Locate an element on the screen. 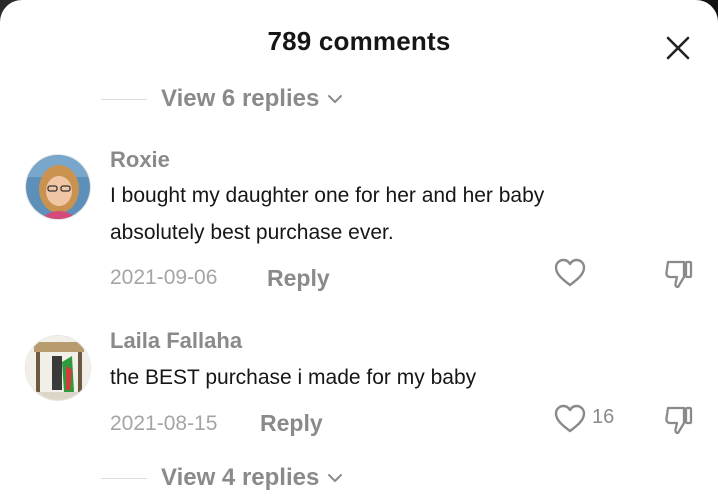 This screenshot has width=718, height=500. close-icon is located at coordinates (678, 48).